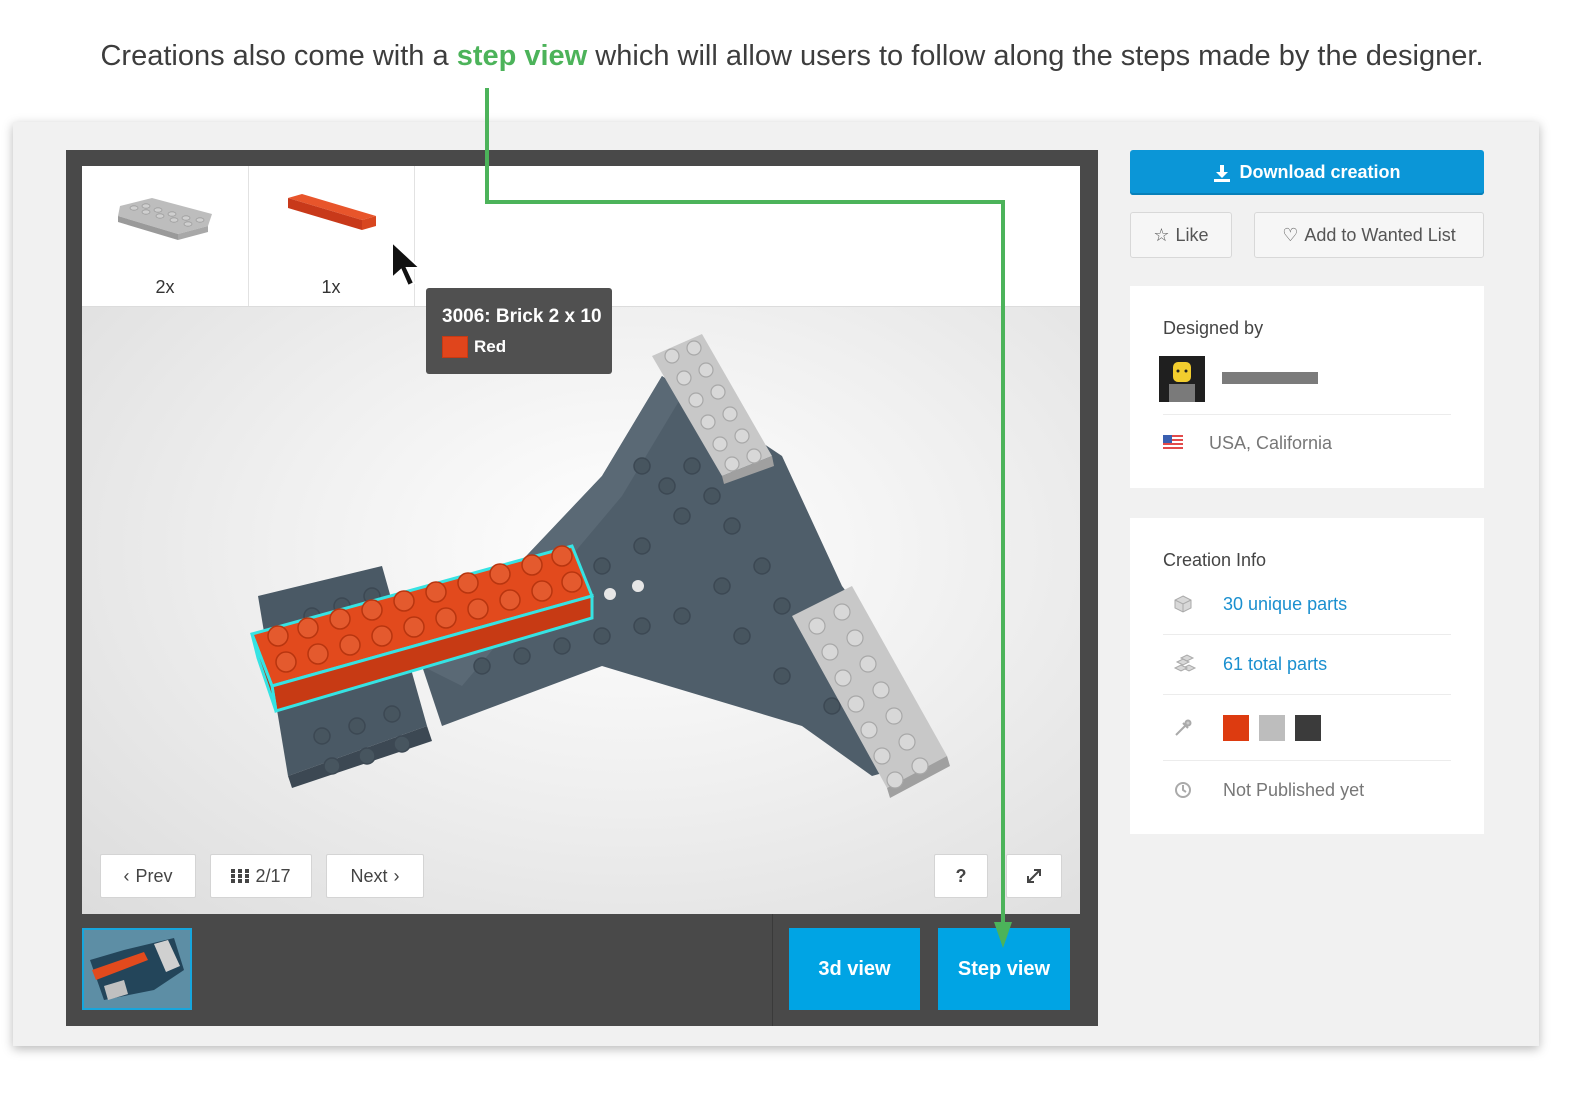  Describe the element at coordinates (1275, 664) in the screenshot. I see `total-parts-link: 61 total parts` at that location.